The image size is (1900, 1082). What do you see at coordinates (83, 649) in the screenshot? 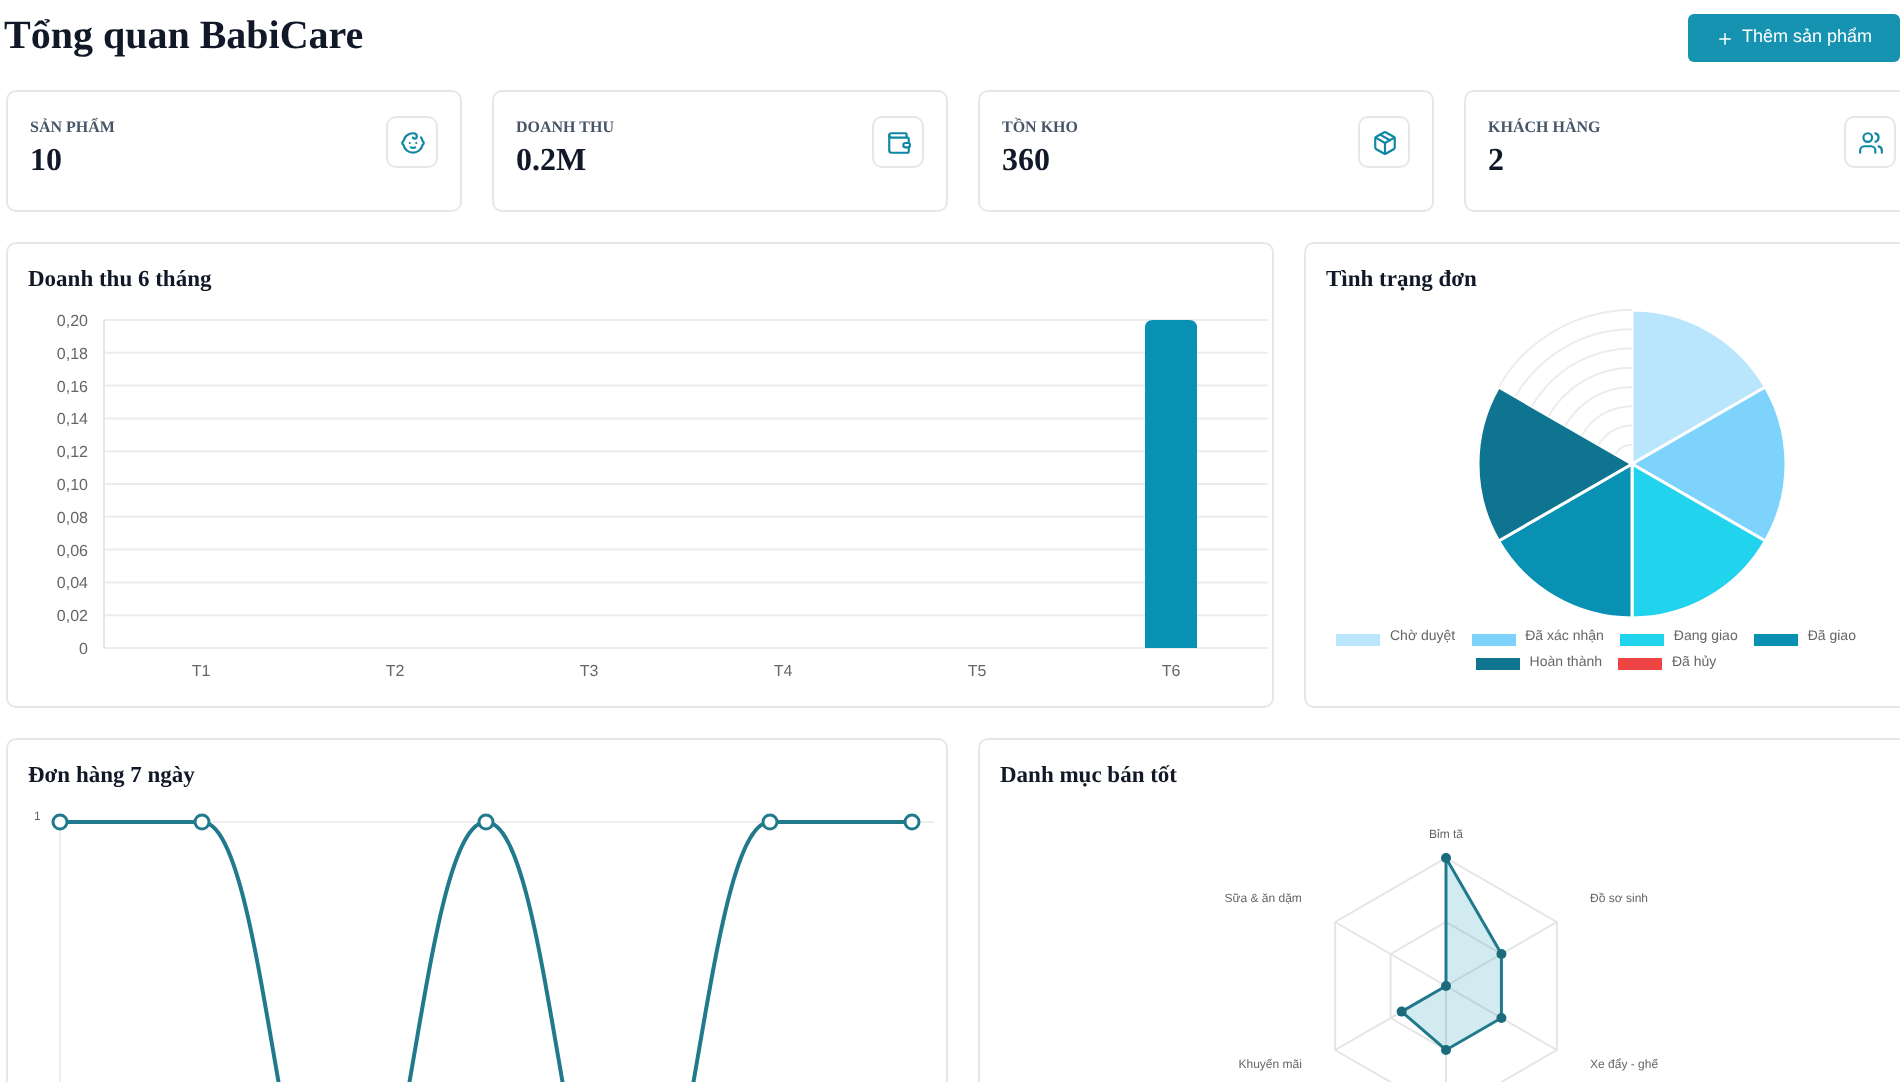
I see `y-tick-label: 0` at bounding box center [83, 649].